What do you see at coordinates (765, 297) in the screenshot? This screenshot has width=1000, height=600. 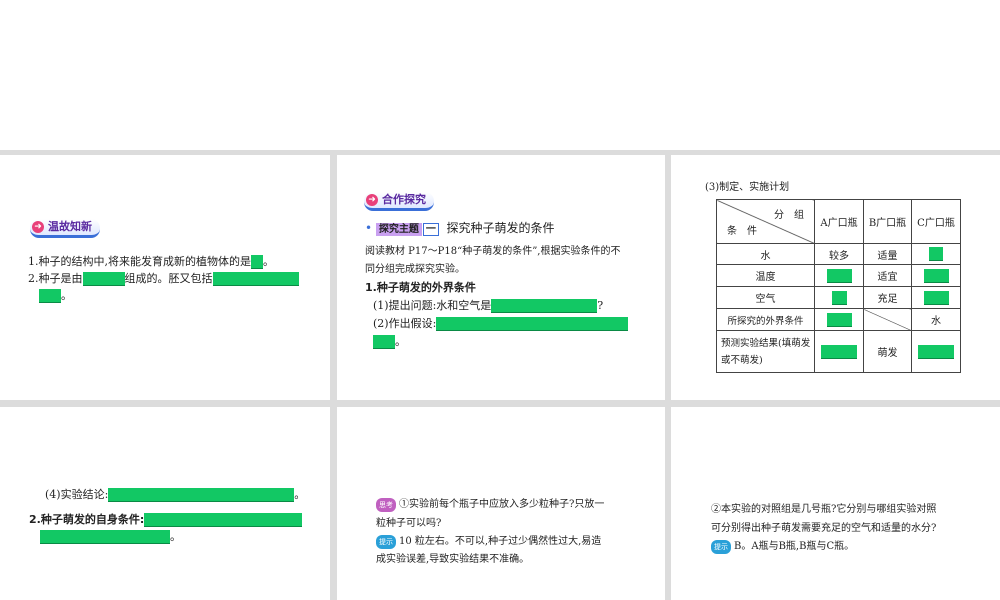 I see `row-label: 空气` at bounding box center [765, 297].